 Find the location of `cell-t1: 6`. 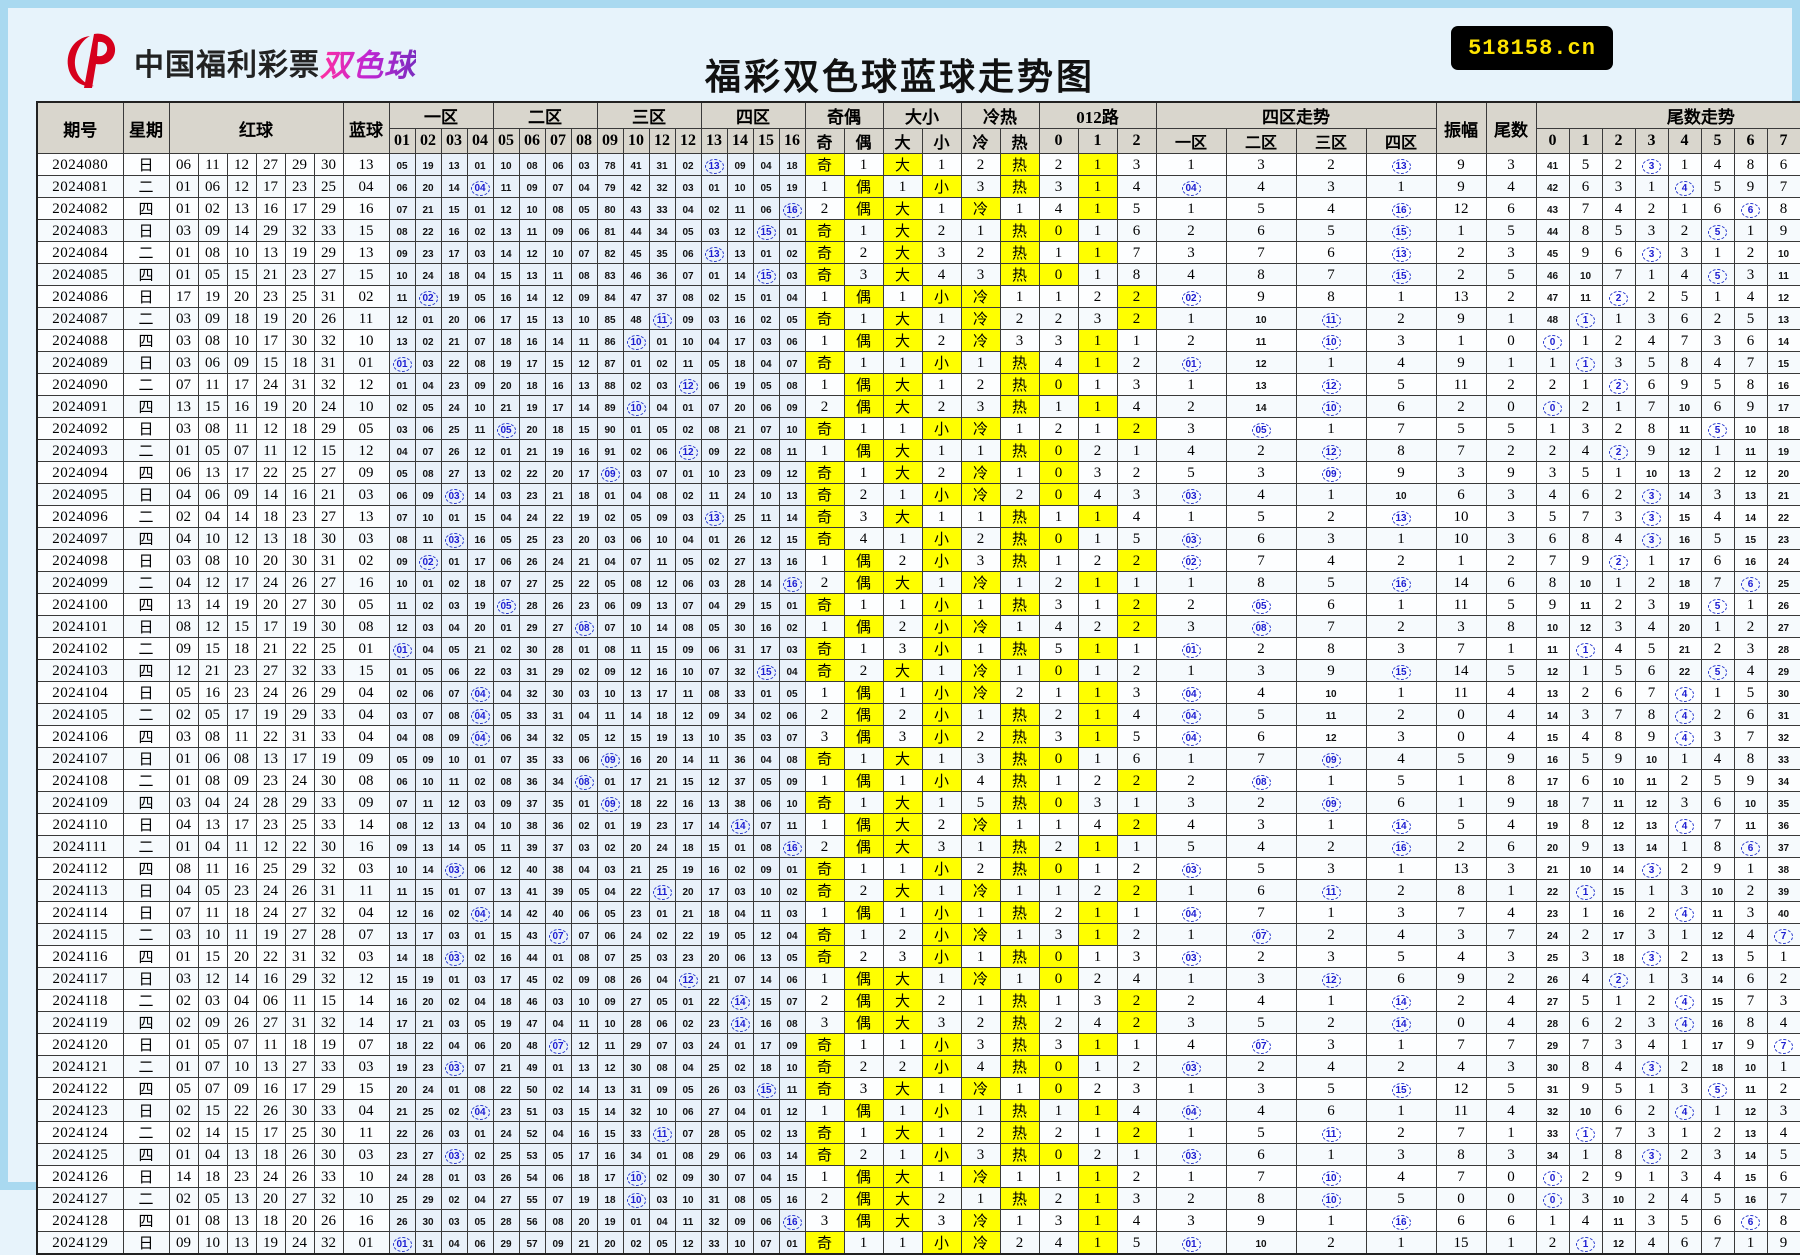

cell-t1: 6 is located at coordinates (1585, 780).